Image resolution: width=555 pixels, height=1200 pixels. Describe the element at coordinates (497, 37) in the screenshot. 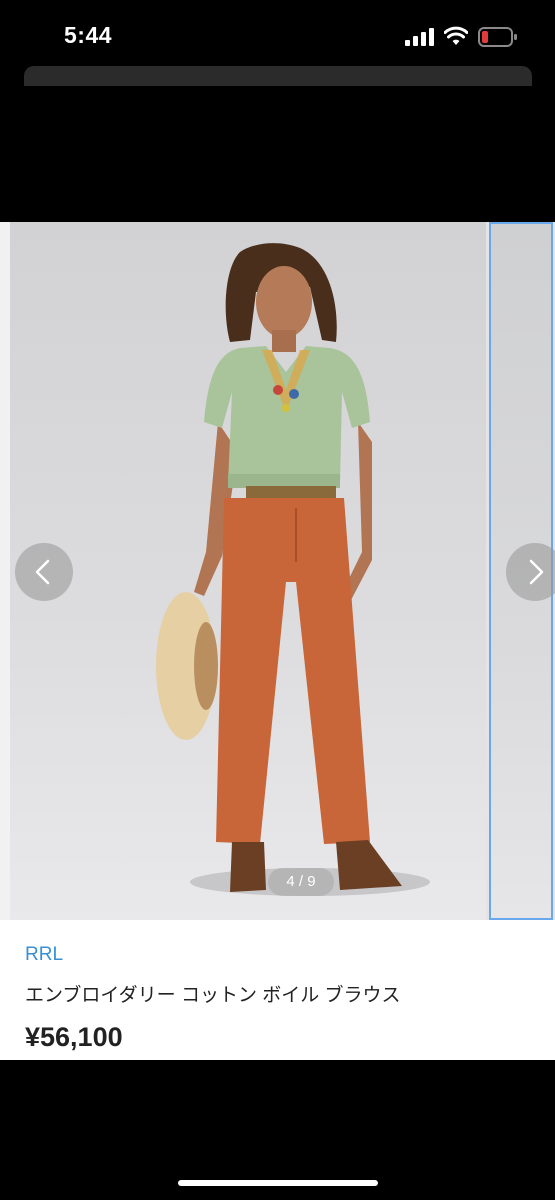

I see `battery-low-icon` at that location.